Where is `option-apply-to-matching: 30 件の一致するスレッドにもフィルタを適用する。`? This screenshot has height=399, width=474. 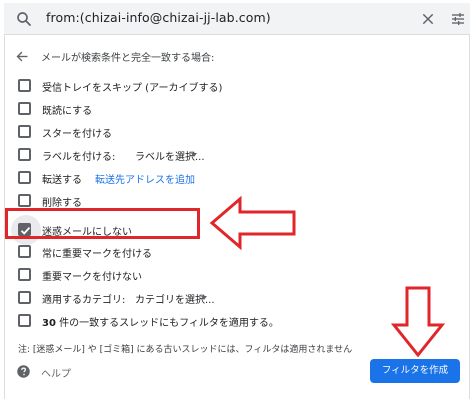
option-apply-to-matching: 30 件の一致するスレッドにもフィルタを適用する。 is located at coordinates (224, 321).